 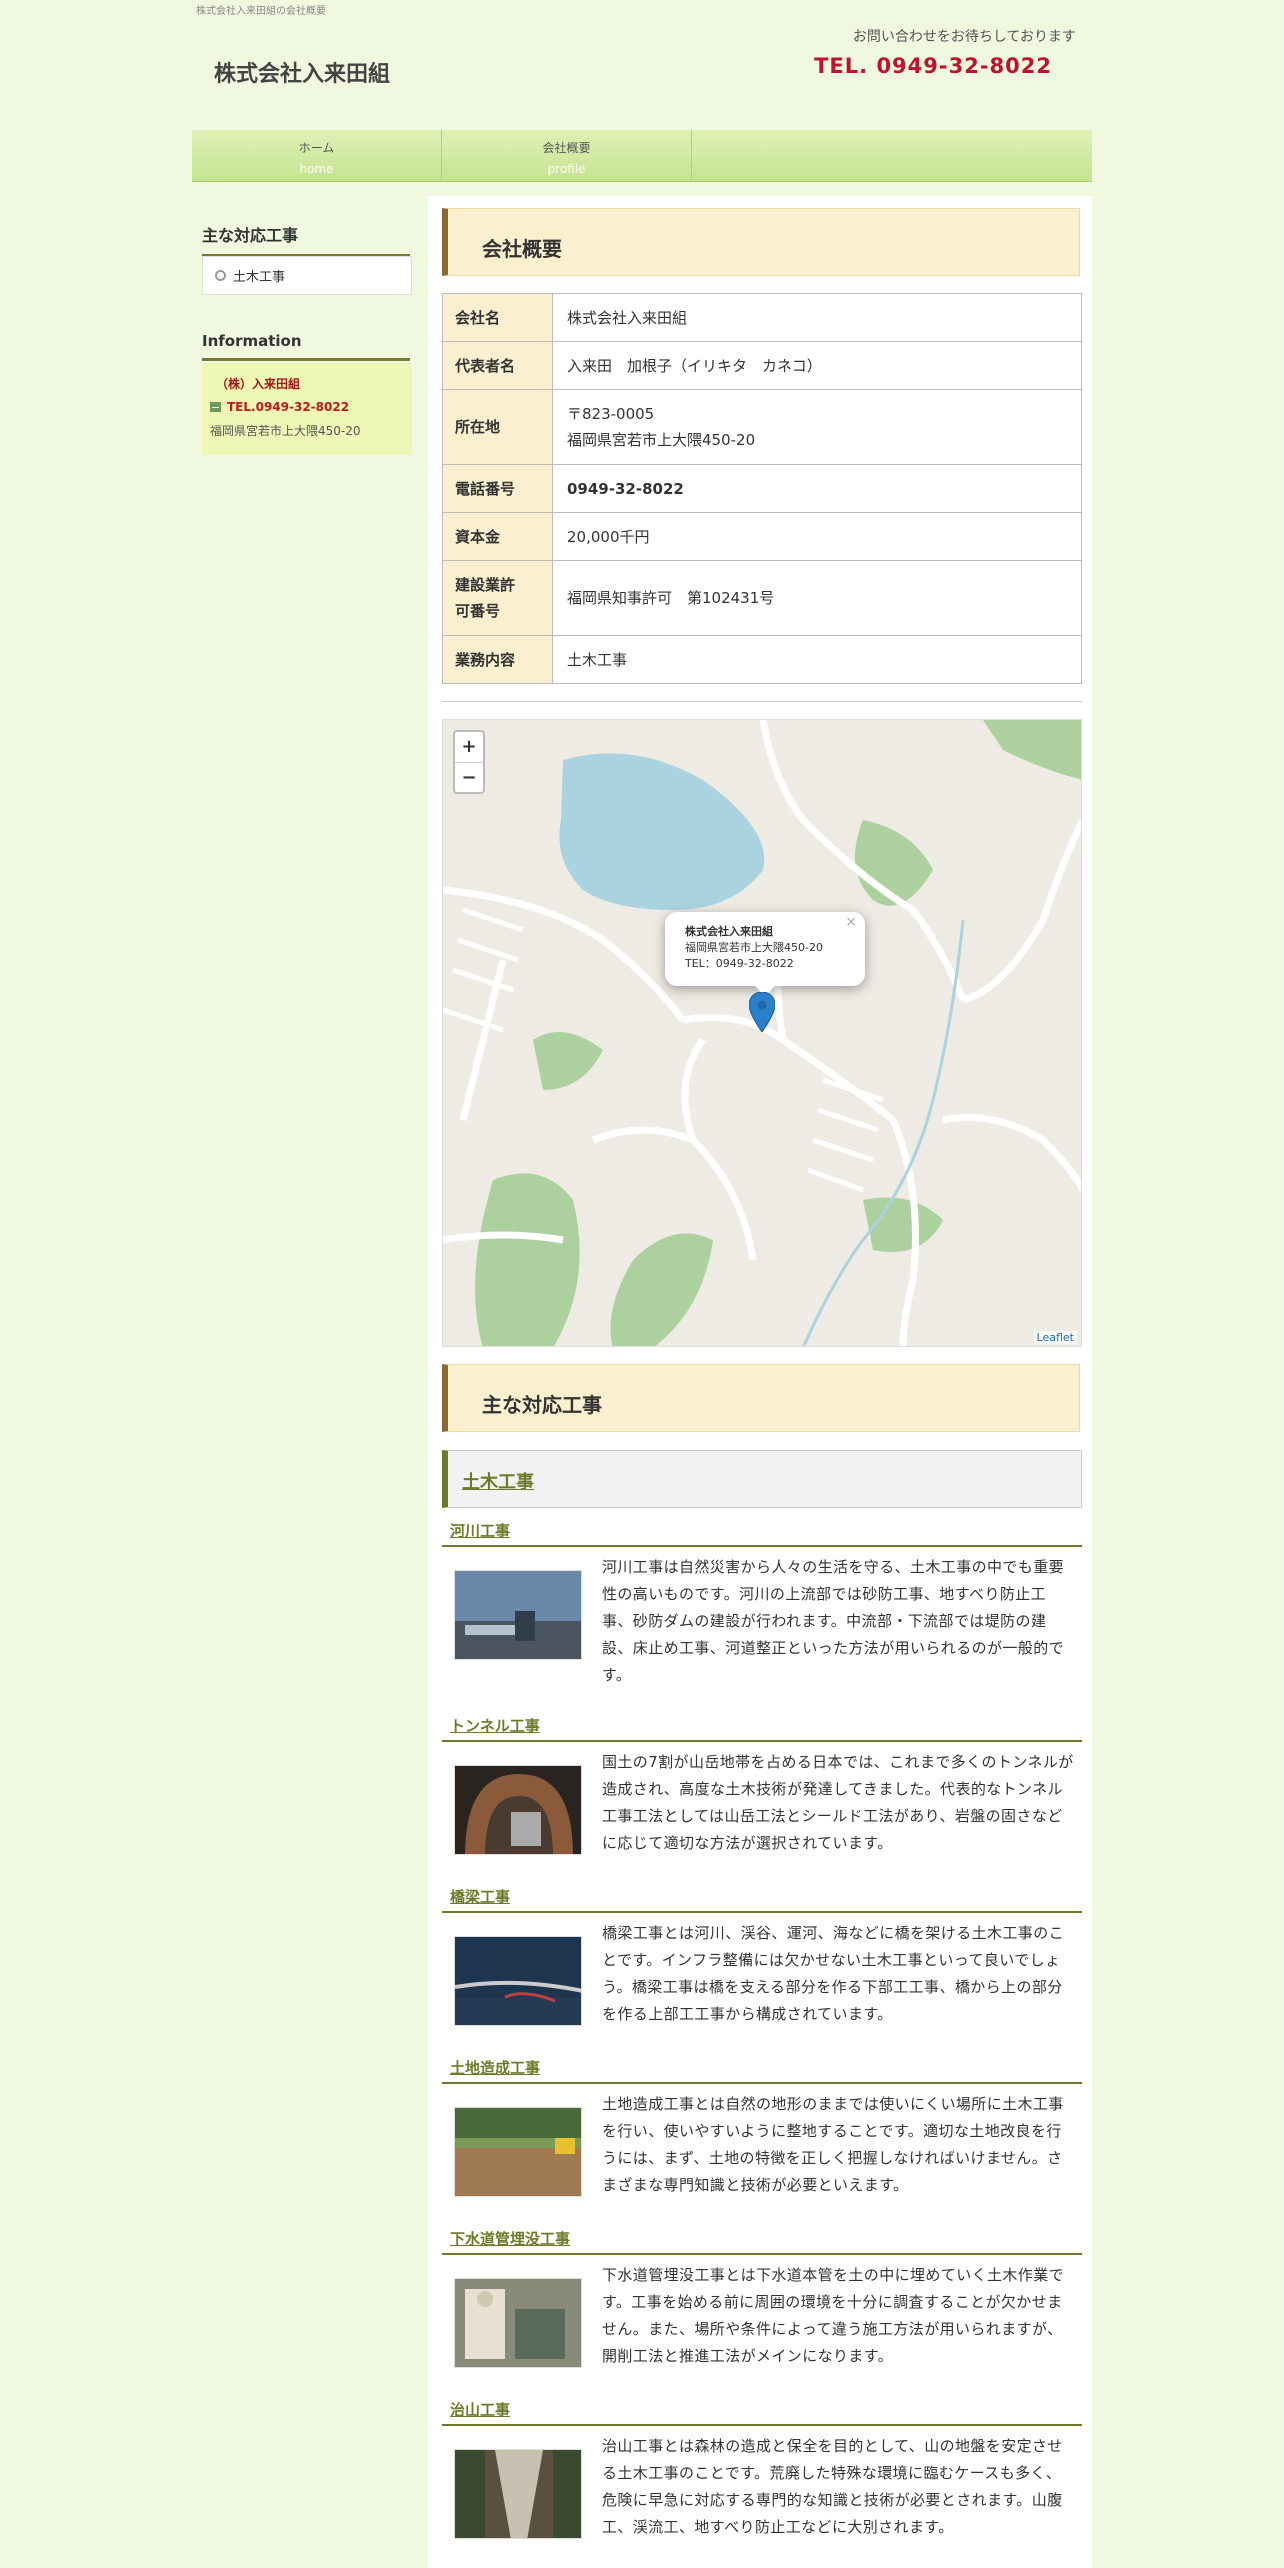 What do you see at coordinates (485, 585) in the screenshot?
I see `row-label: 建設業許` at bounding box center [485, 585].